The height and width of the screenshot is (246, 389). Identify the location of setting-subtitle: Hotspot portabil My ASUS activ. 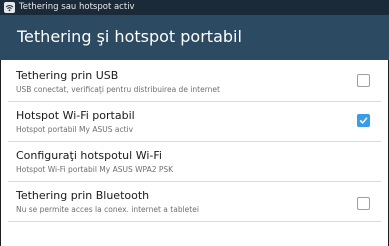
(75, 129).